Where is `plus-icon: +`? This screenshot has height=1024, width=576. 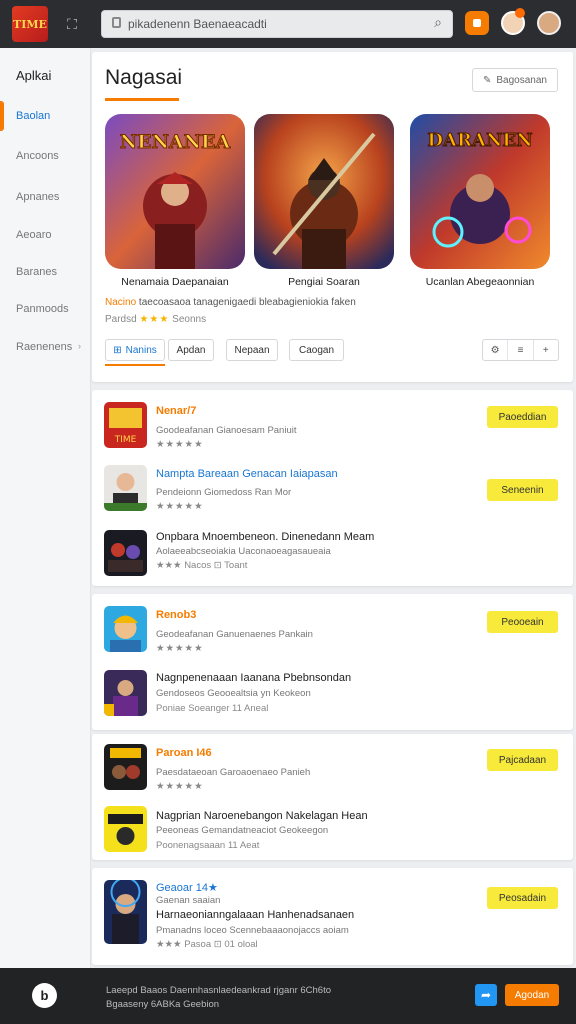
plus-icon: + is located at coordinates (546, 350).